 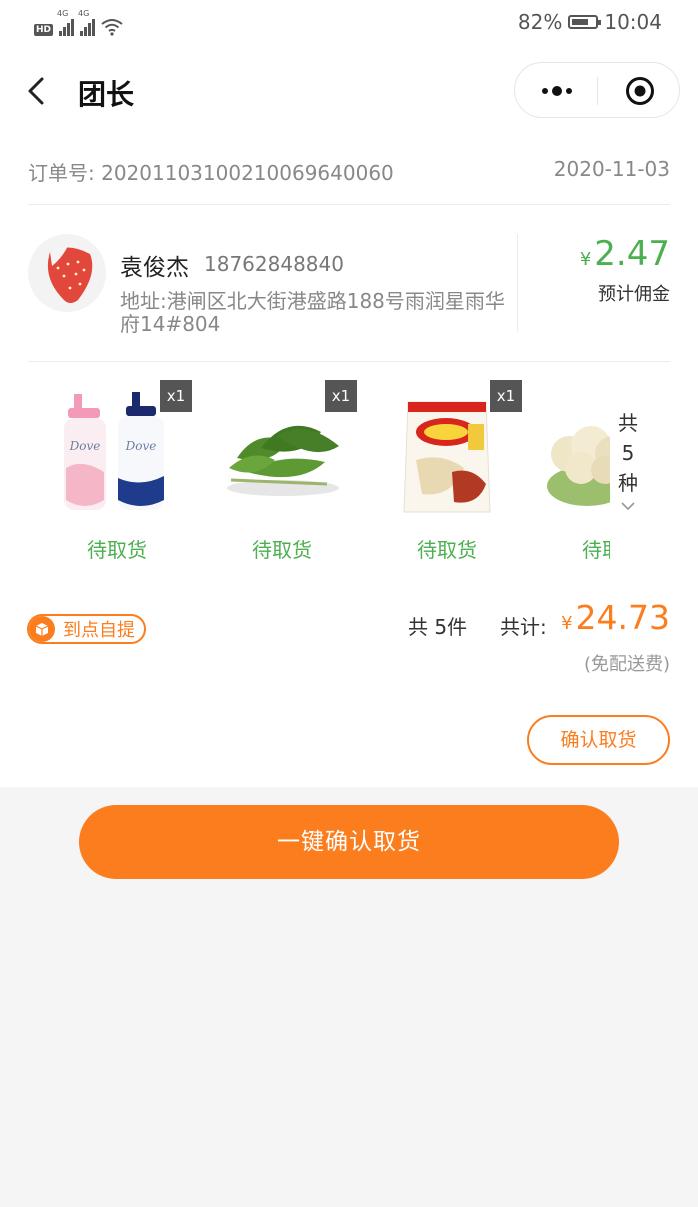 I want to click on order-number-label: 订单号:, so click(x=61, y=173).